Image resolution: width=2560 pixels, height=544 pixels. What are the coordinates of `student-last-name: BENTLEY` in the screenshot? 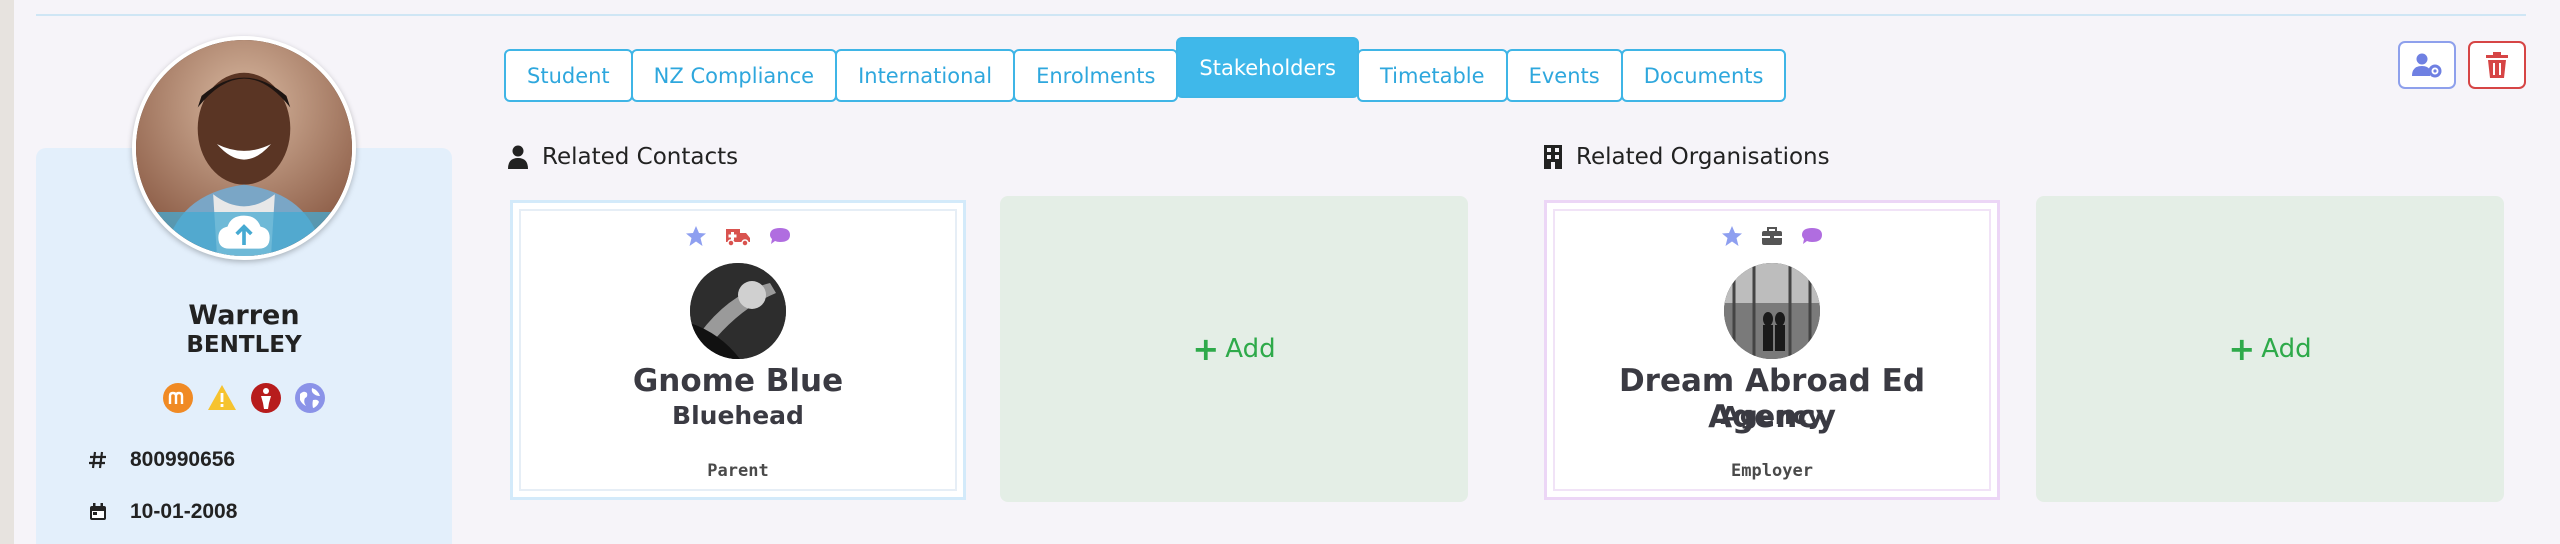 It's located at (244, 345).